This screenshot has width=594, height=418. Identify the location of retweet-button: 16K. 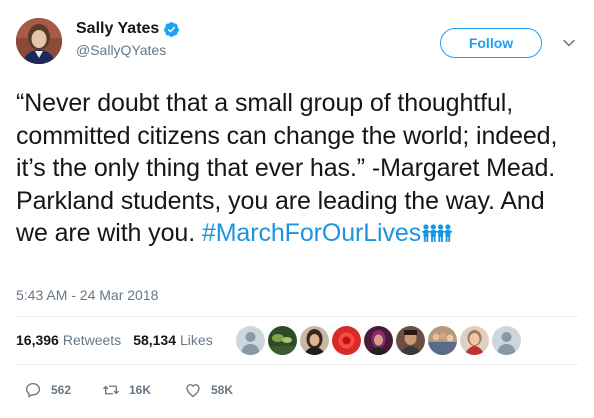
(143, 390).